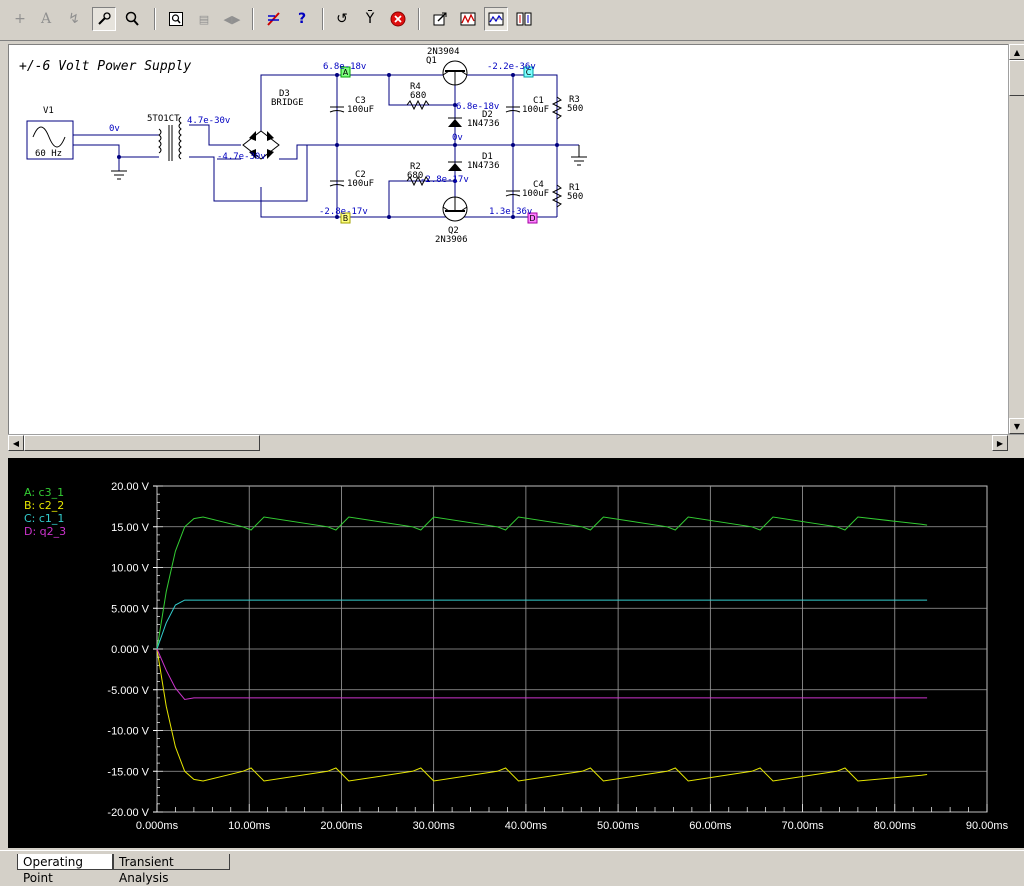 This screenshot has width=1024, height=886. What do you see at coordinates (483, 124) in the screenshot?
I see `d2-value: 1N4736` at bounding box center [483, 124].